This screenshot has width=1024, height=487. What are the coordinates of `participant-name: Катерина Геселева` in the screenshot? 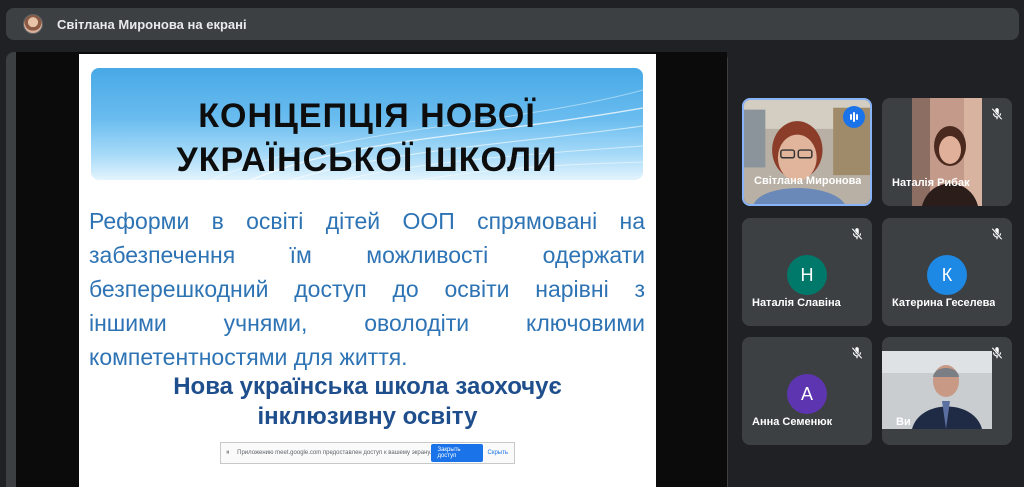 It's located at (944, 303).